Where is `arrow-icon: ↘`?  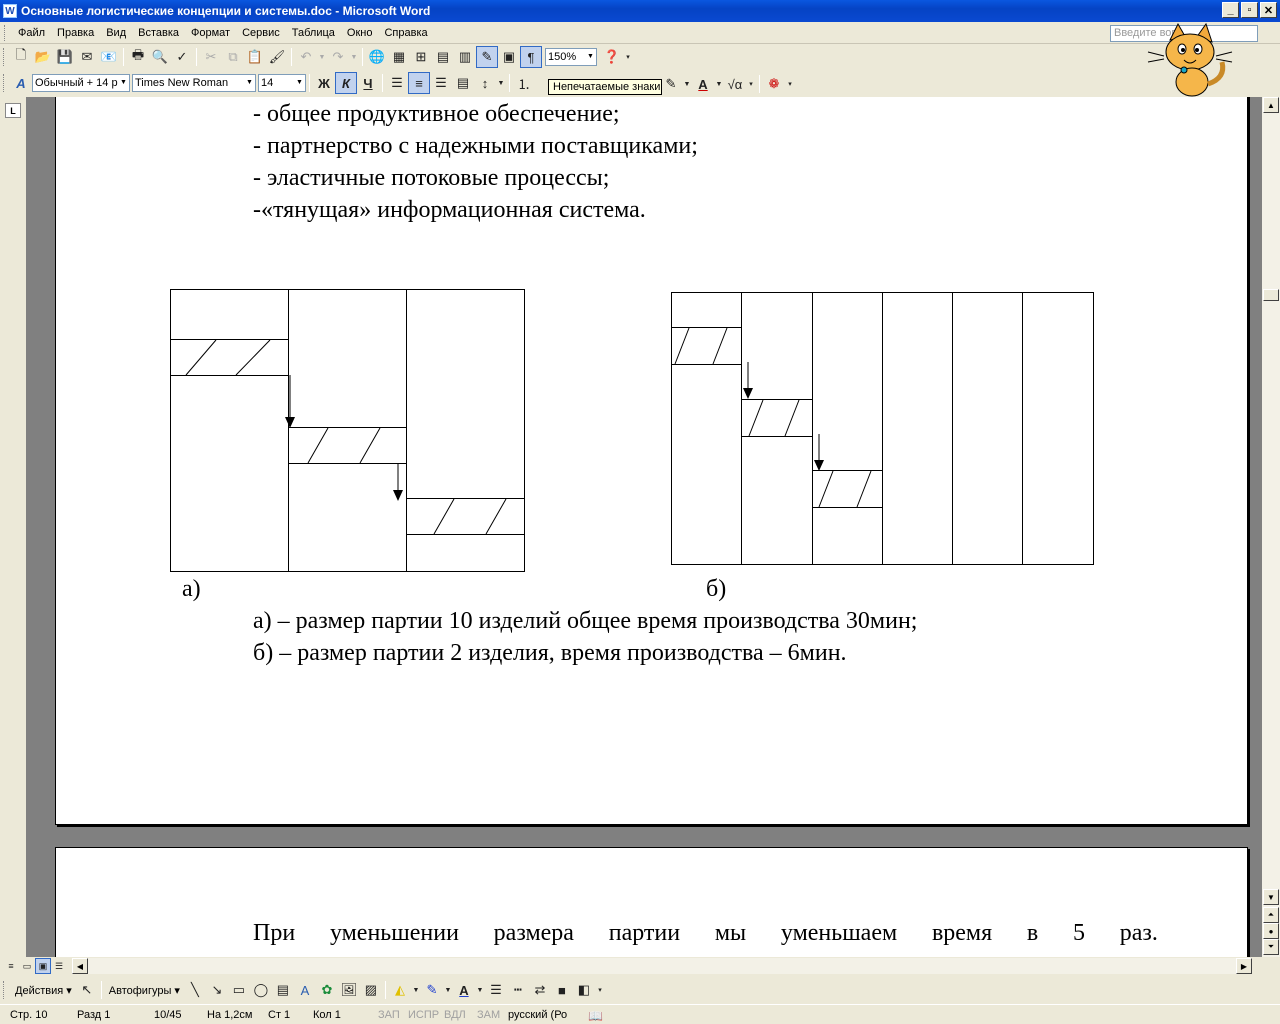 arrow-icon: ↘ is located at coordinates (217, 990).